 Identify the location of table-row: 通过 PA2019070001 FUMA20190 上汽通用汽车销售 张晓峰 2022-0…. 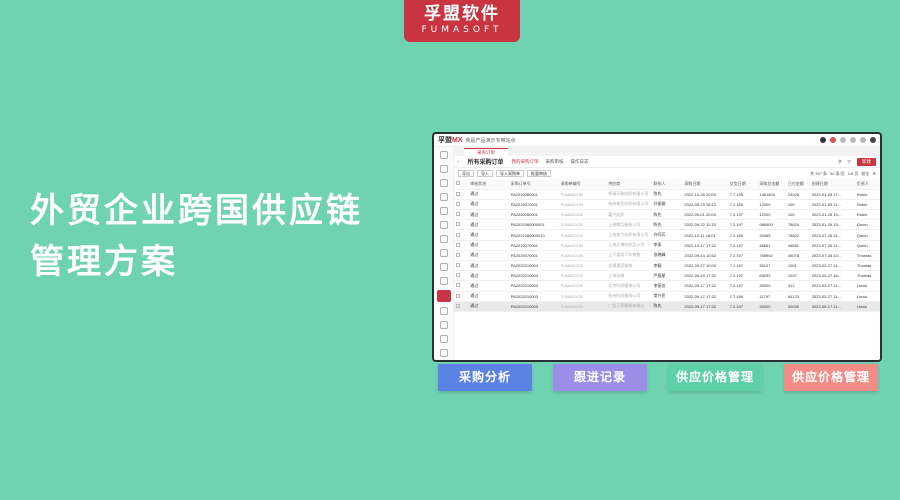
(667, 256).